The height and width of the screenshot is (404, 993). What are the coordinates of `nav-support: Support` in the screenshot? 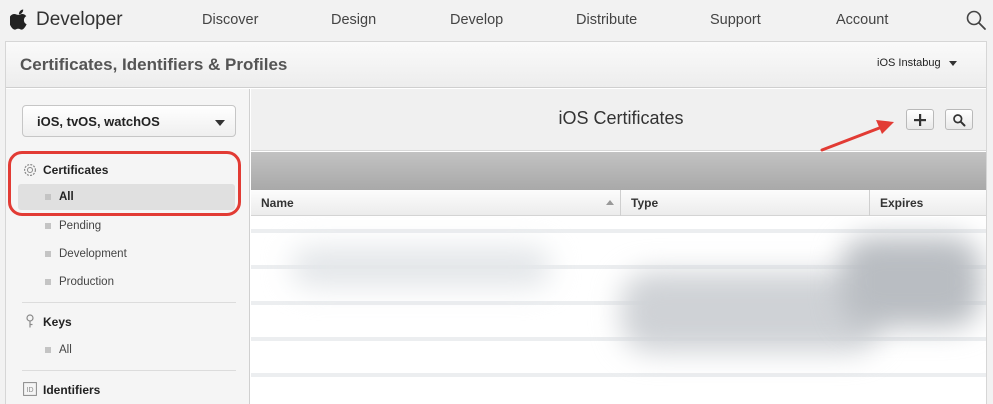 It's located at (735, 20).